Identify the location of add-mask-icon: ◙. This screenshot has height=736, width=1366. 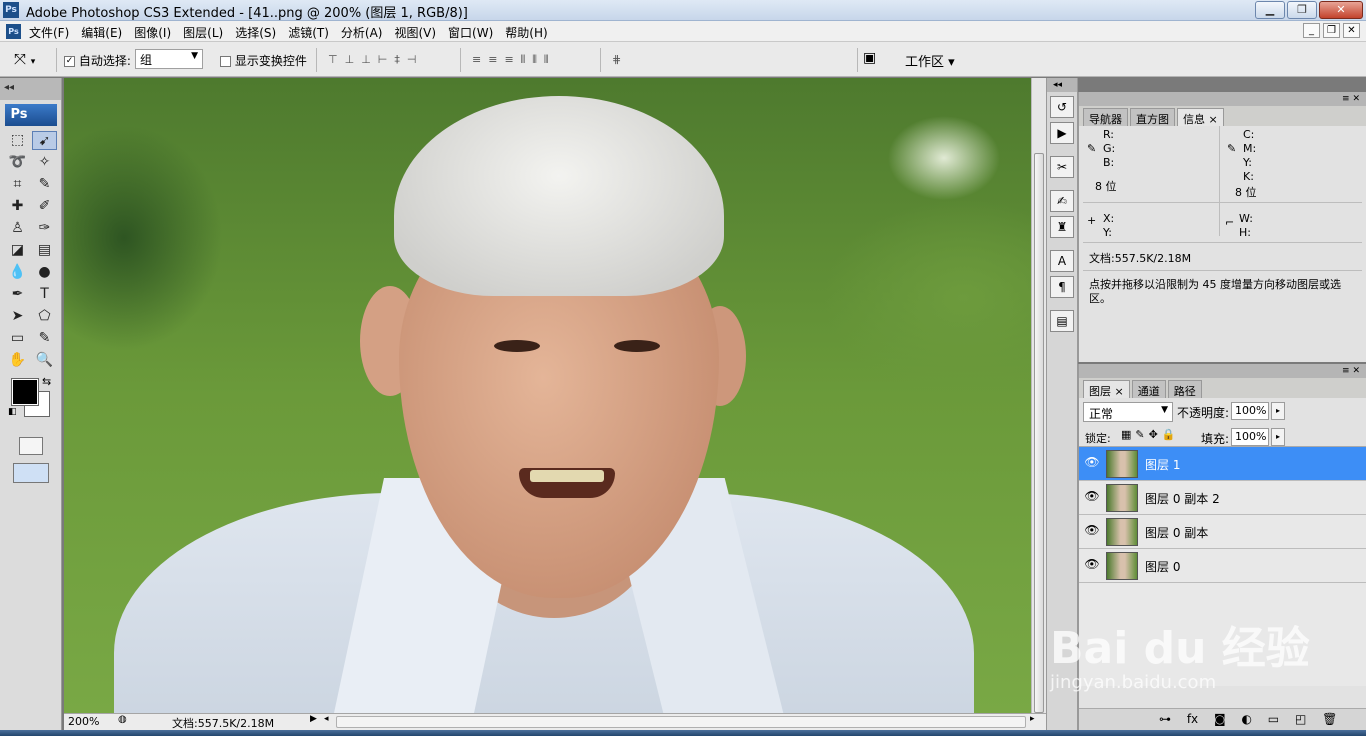
(1220, 719).